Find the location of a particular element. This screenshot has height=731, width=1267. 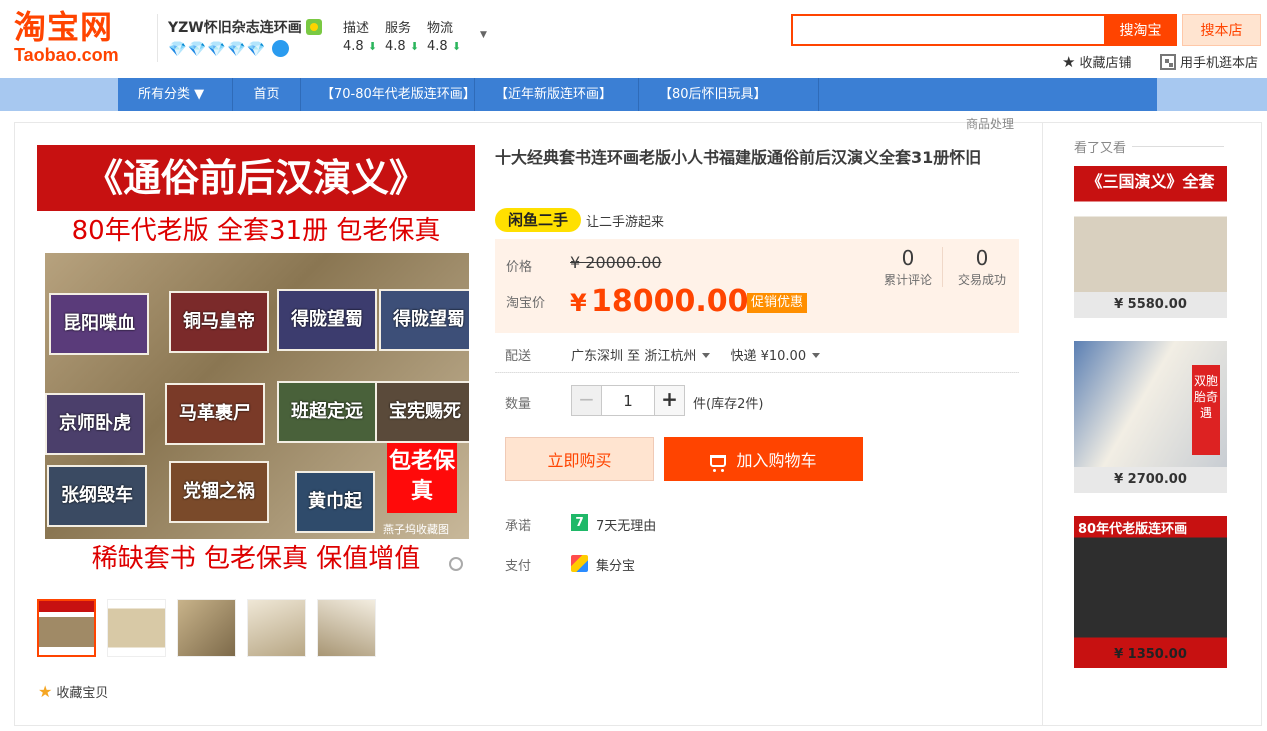

ship-method-select: 快递 ¥10.00 is located at coordinates (778, 356).